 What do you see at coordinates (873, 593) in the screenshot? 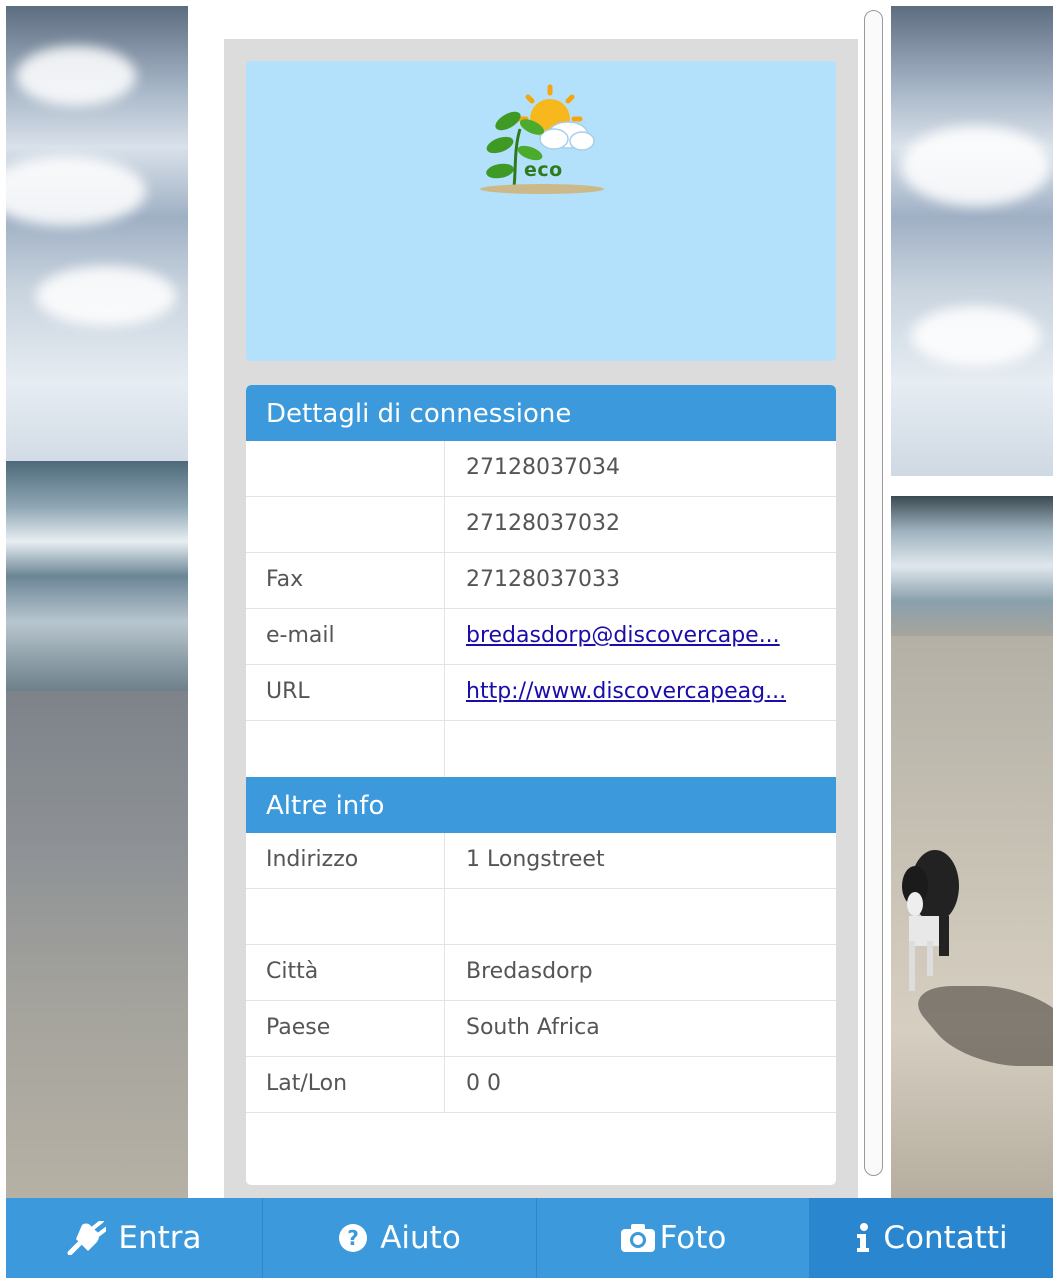
I see `scrollbar-thumb` at bounding box center [873, 593].